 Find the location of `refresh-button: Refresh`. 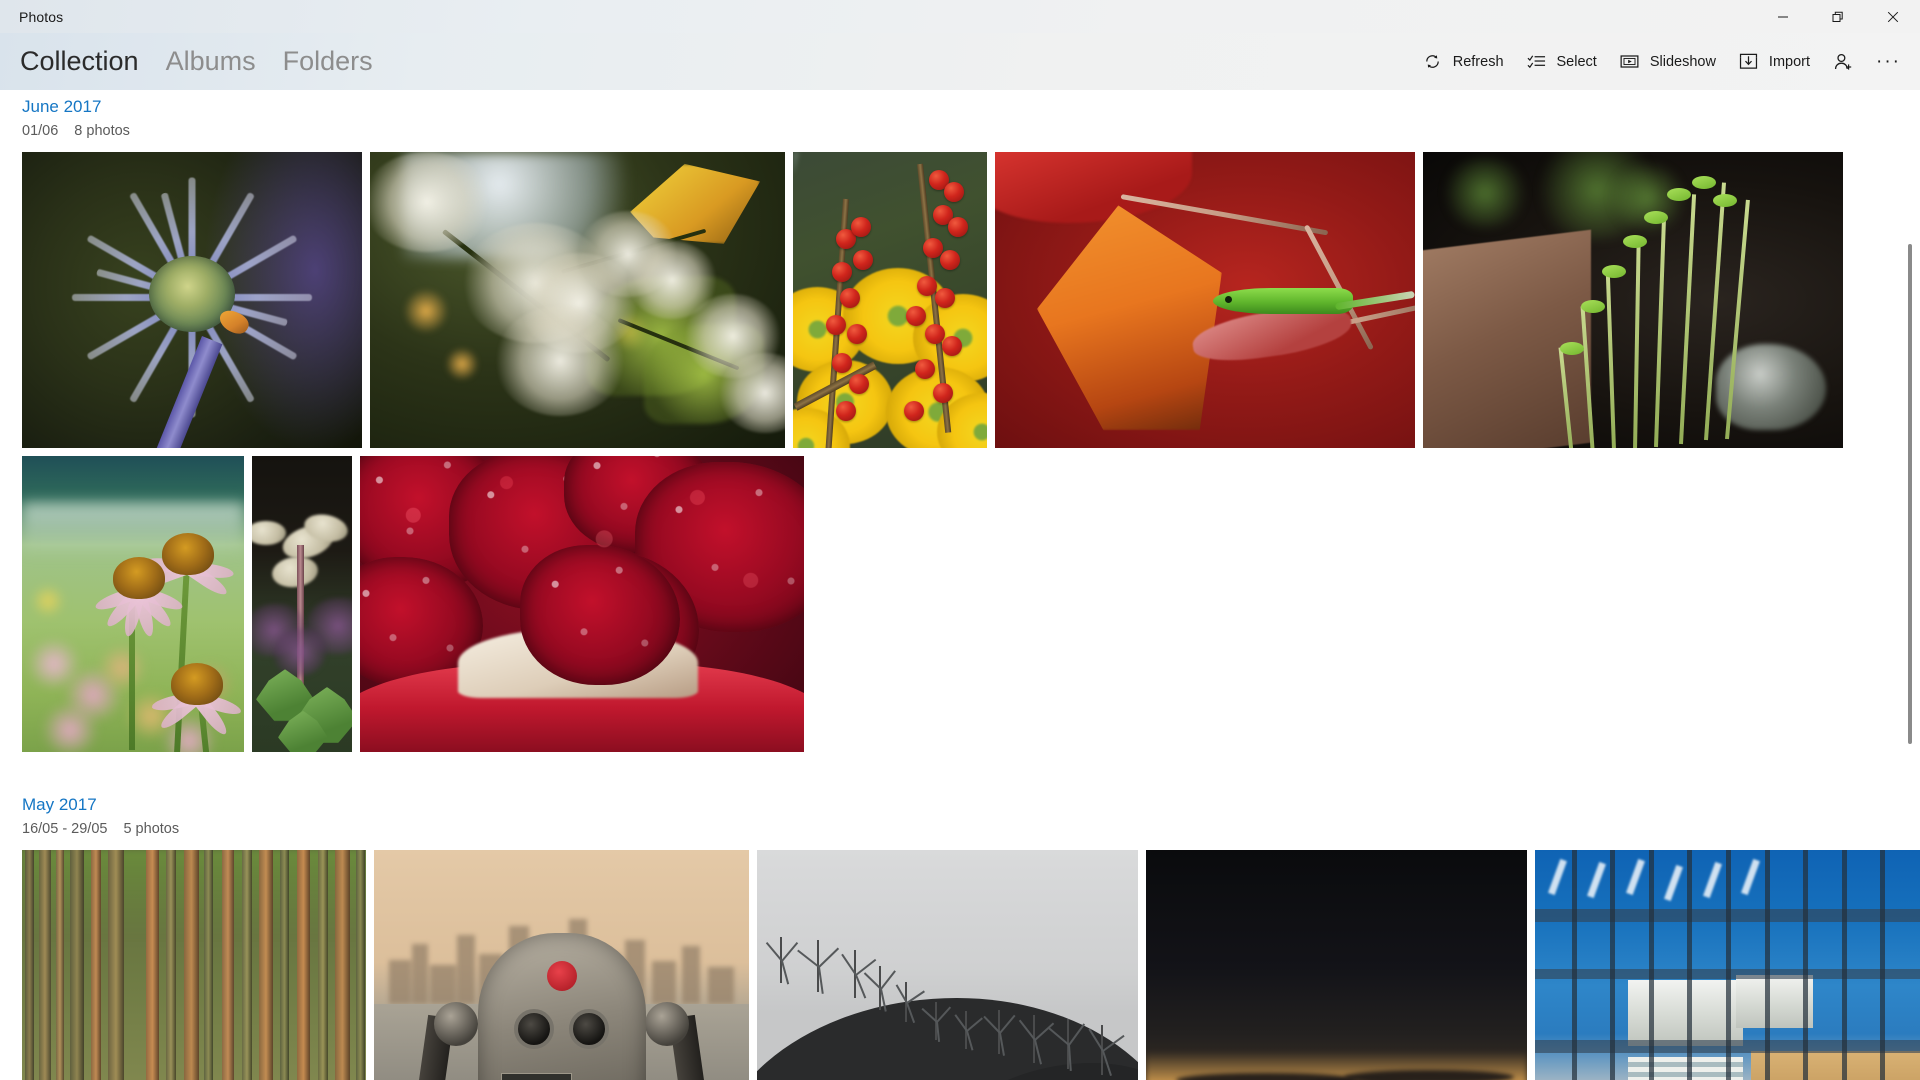

refresh-button: Refresh is located at coordinates (1463, 61).